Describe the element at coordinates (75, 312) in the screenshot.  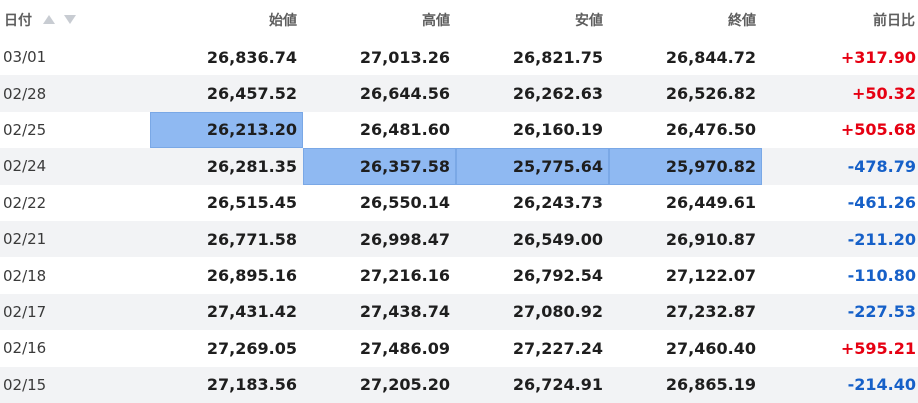
I see `date-cell: 02/17` at that location.